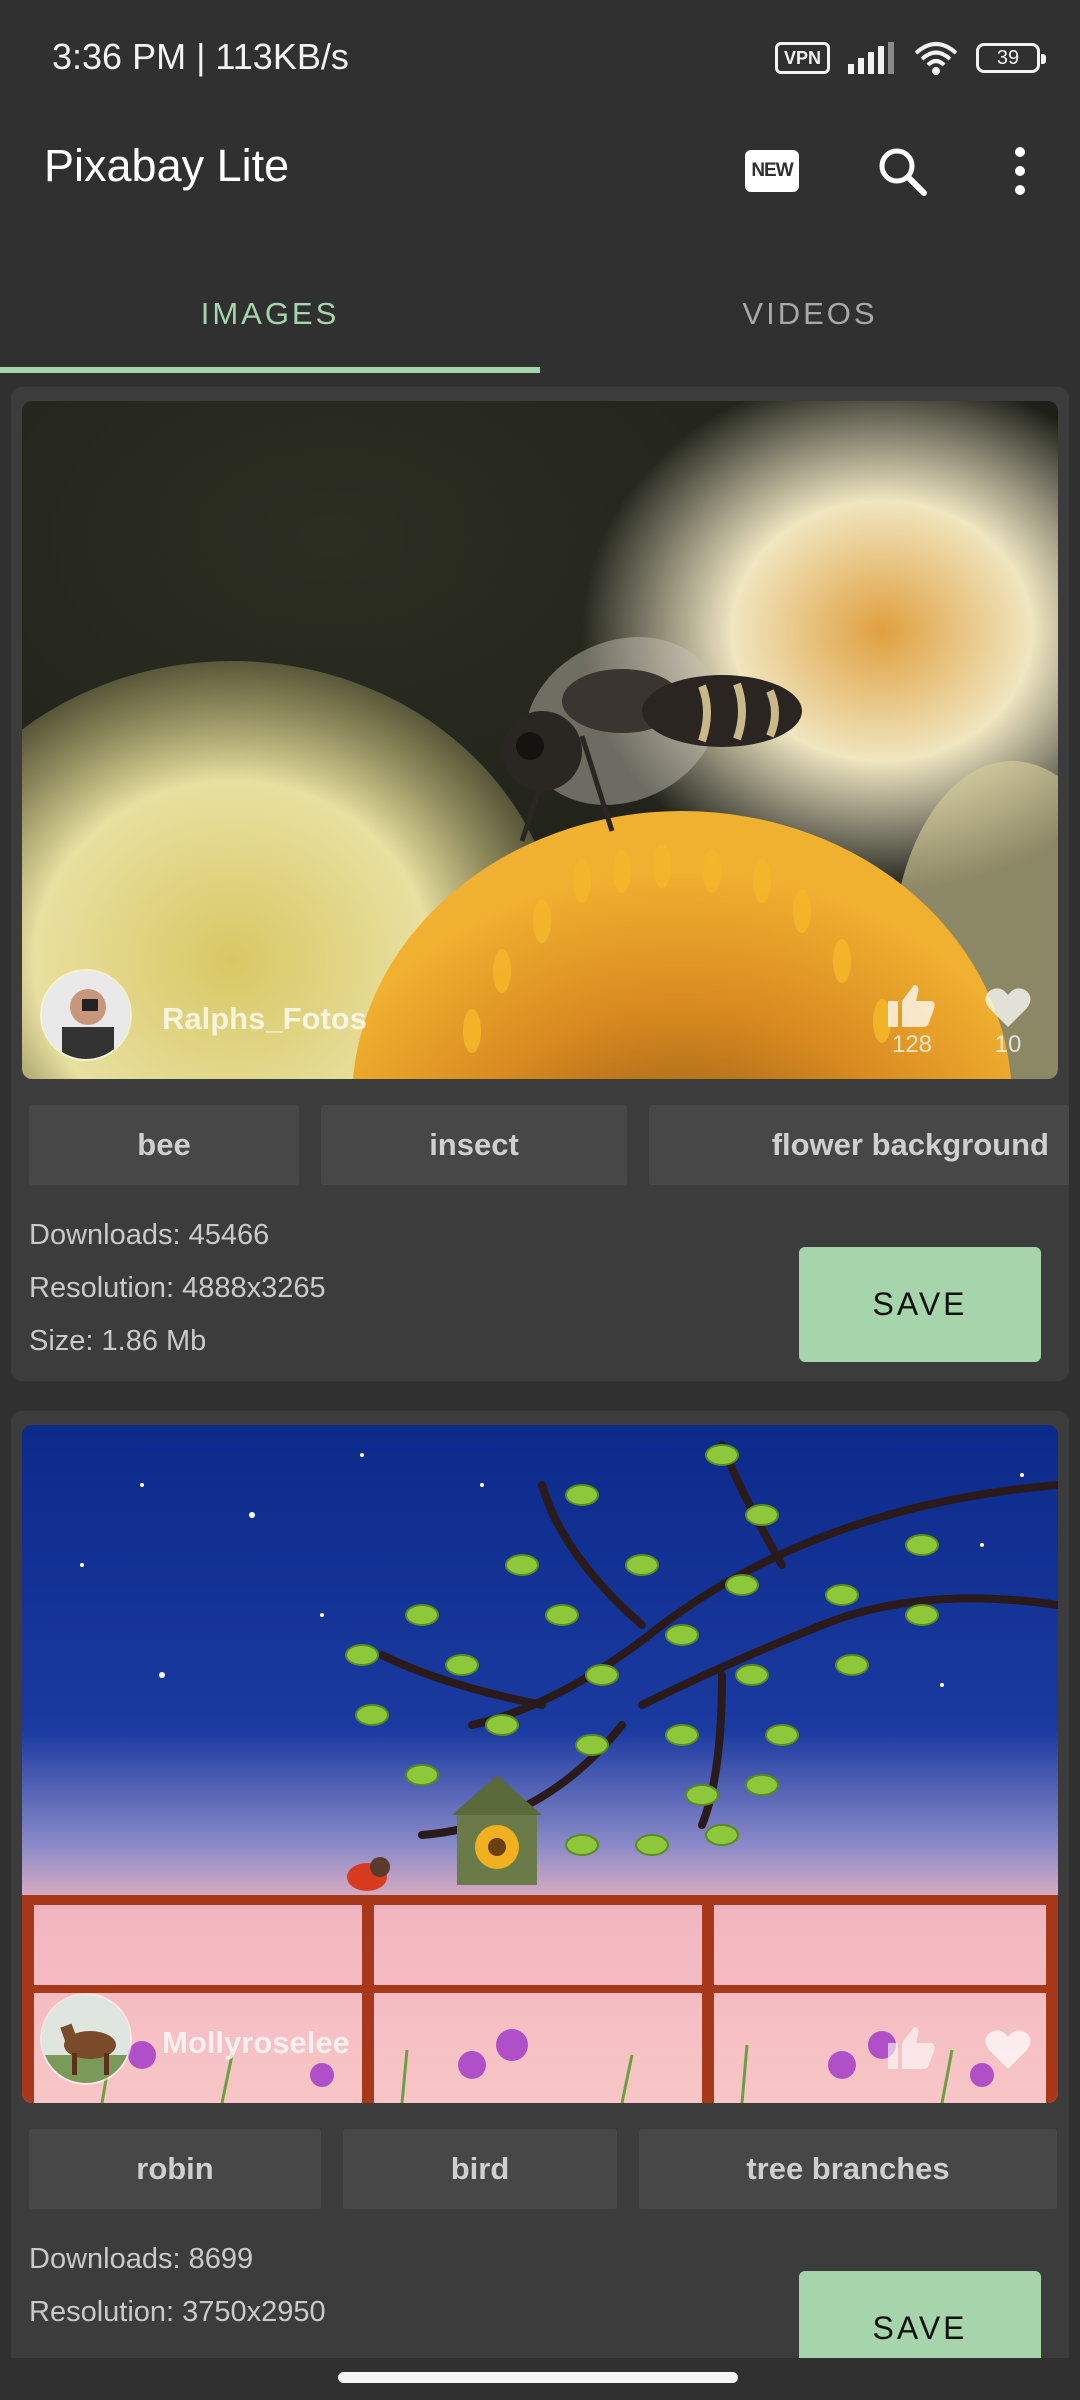 The height and width of the screenshot is (2400, 1080). I want to click on tag-row: bee insect flower background, so click(540, 1145).